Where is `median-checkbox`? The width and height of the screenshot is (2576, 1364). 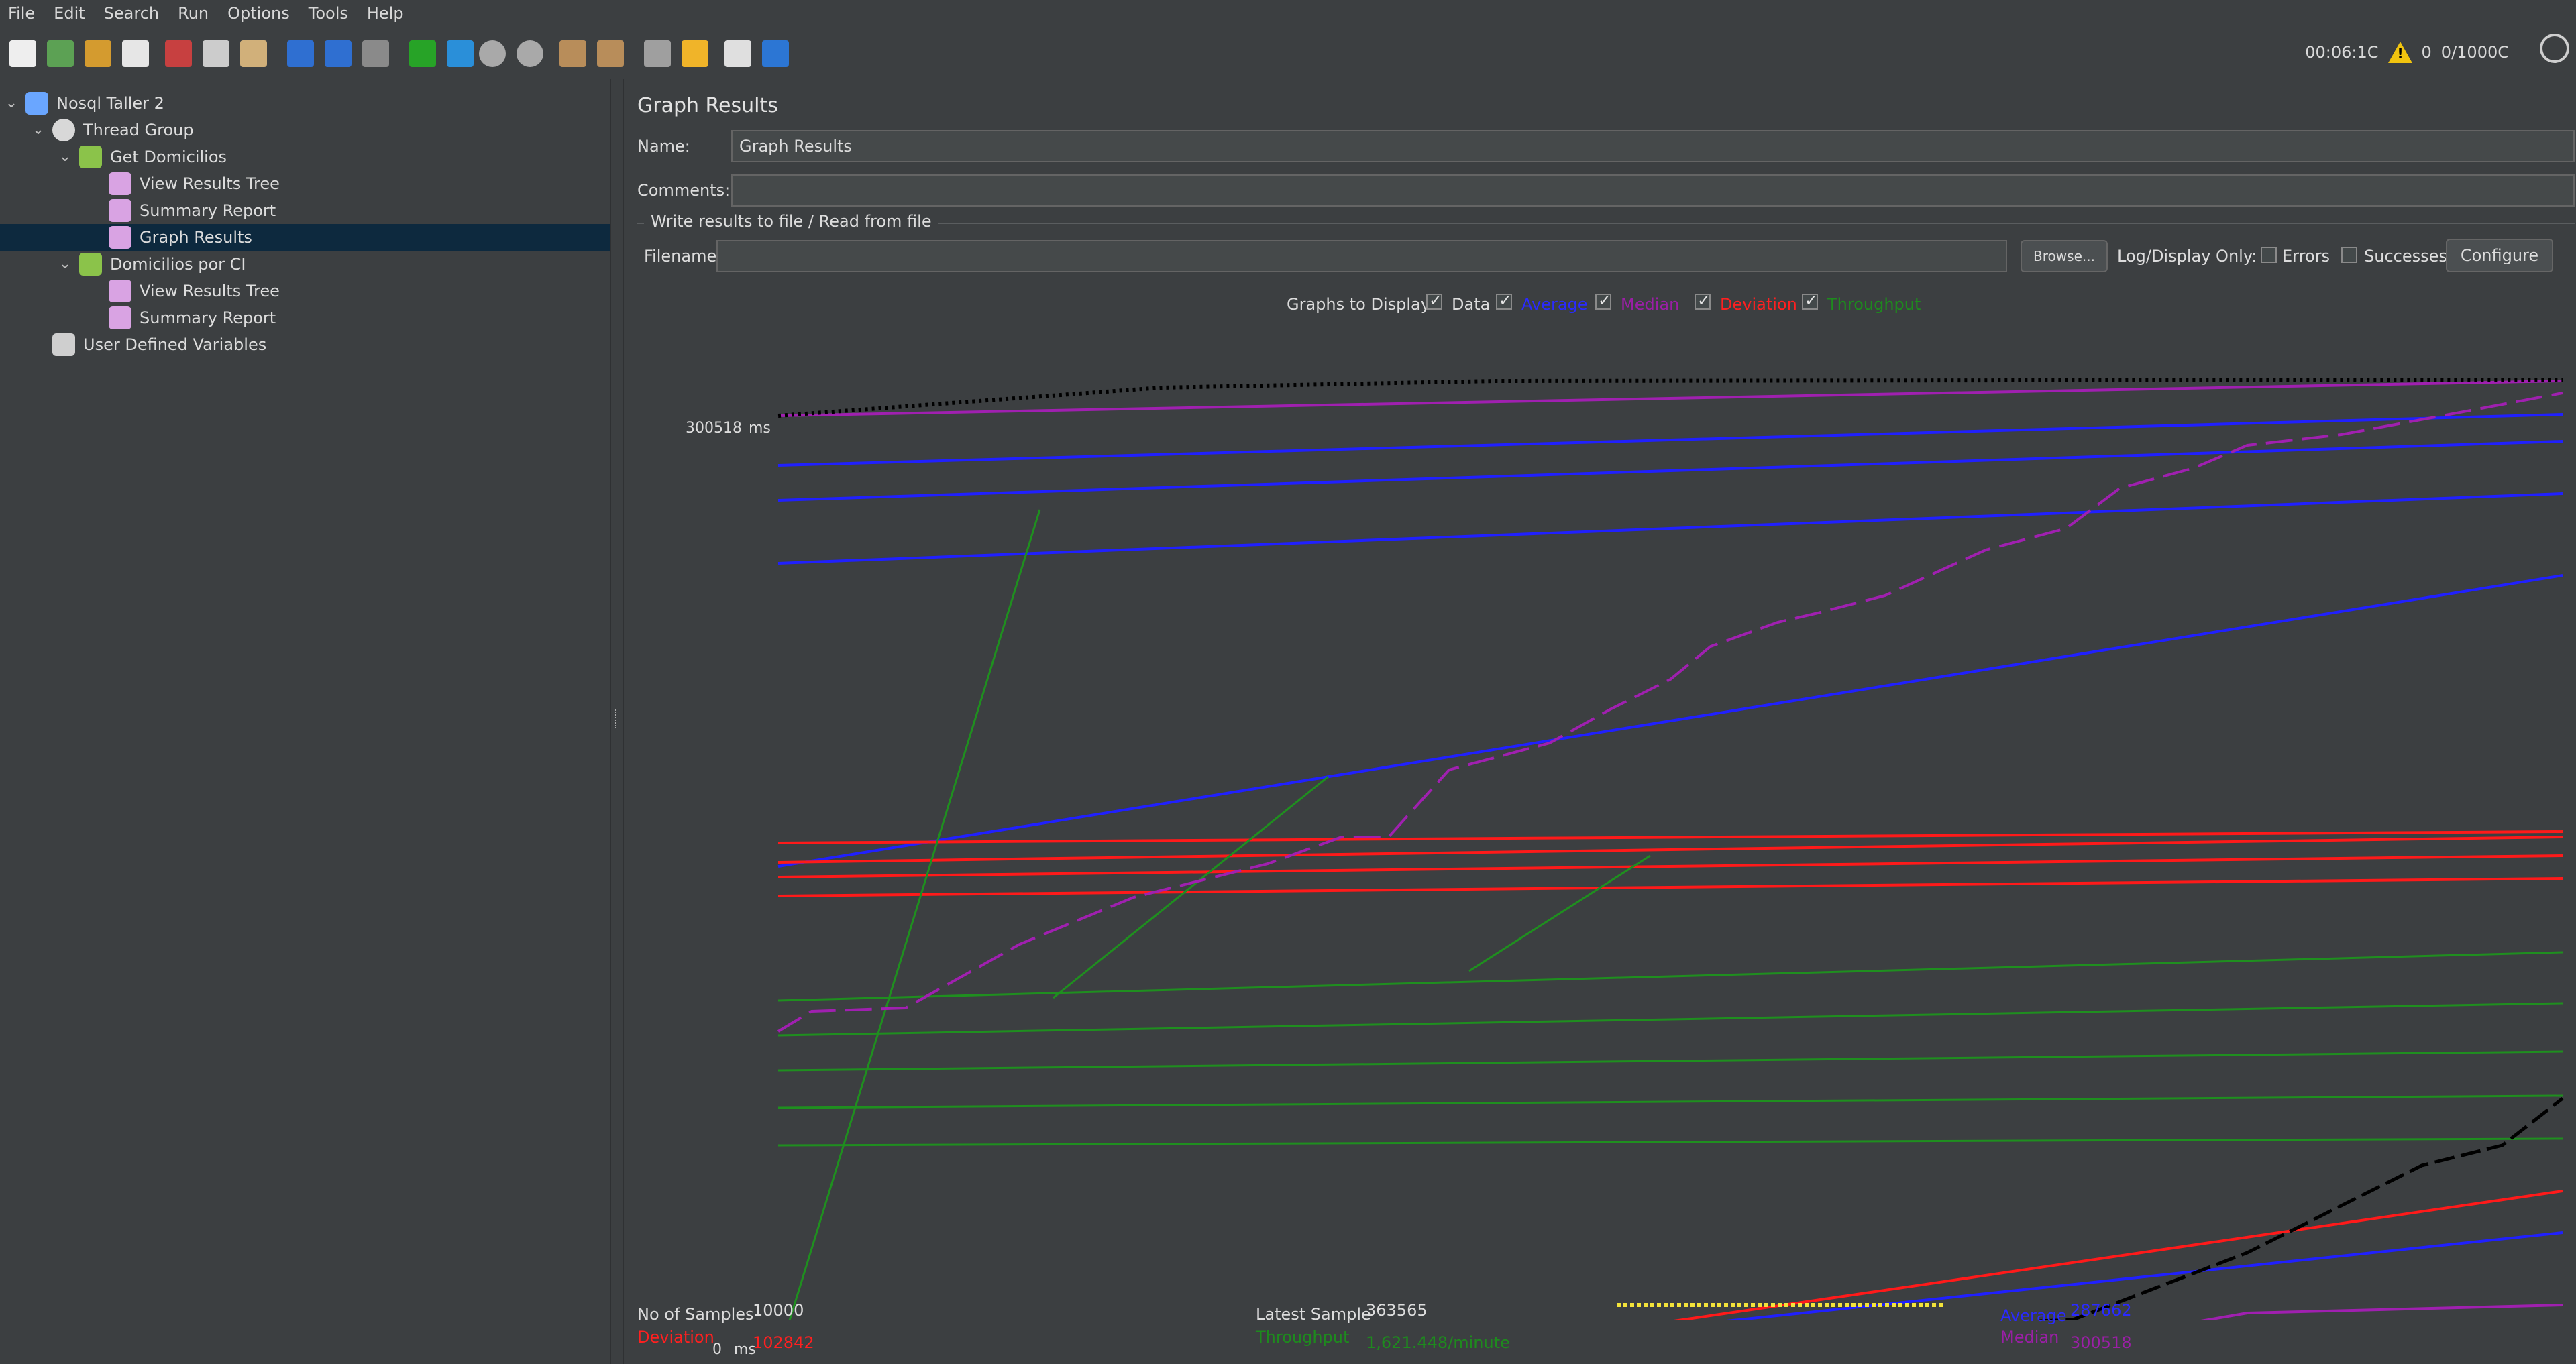 median-checkbox is located at coordinates (1603, 300).